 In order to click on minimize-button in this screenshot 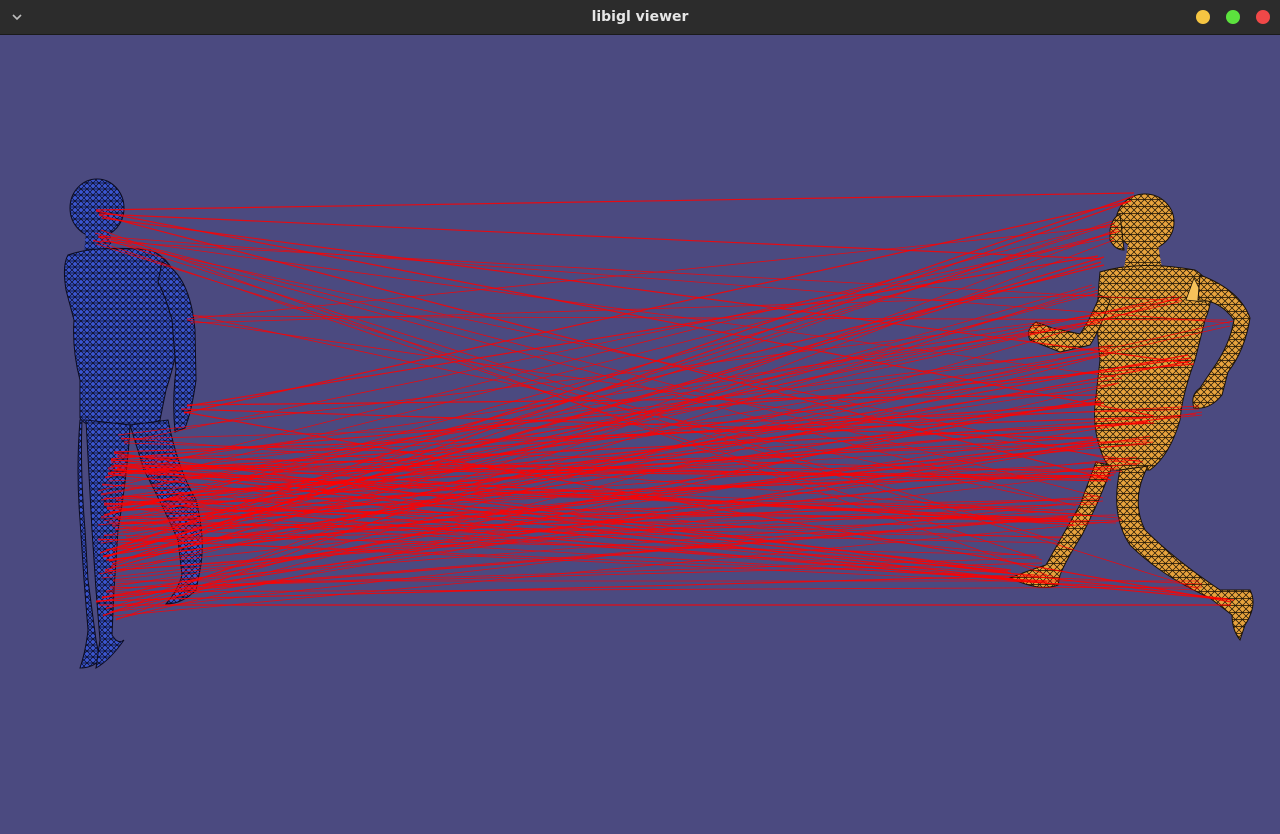, I will do `click(1203, 17)`.